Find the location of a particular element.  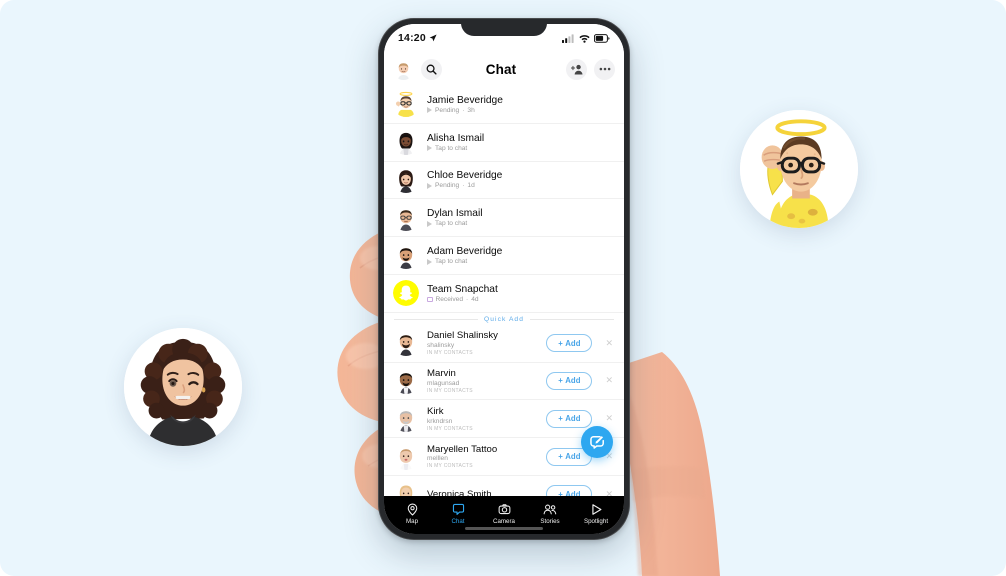

received-square-icon is located at coordinates (430, 299).